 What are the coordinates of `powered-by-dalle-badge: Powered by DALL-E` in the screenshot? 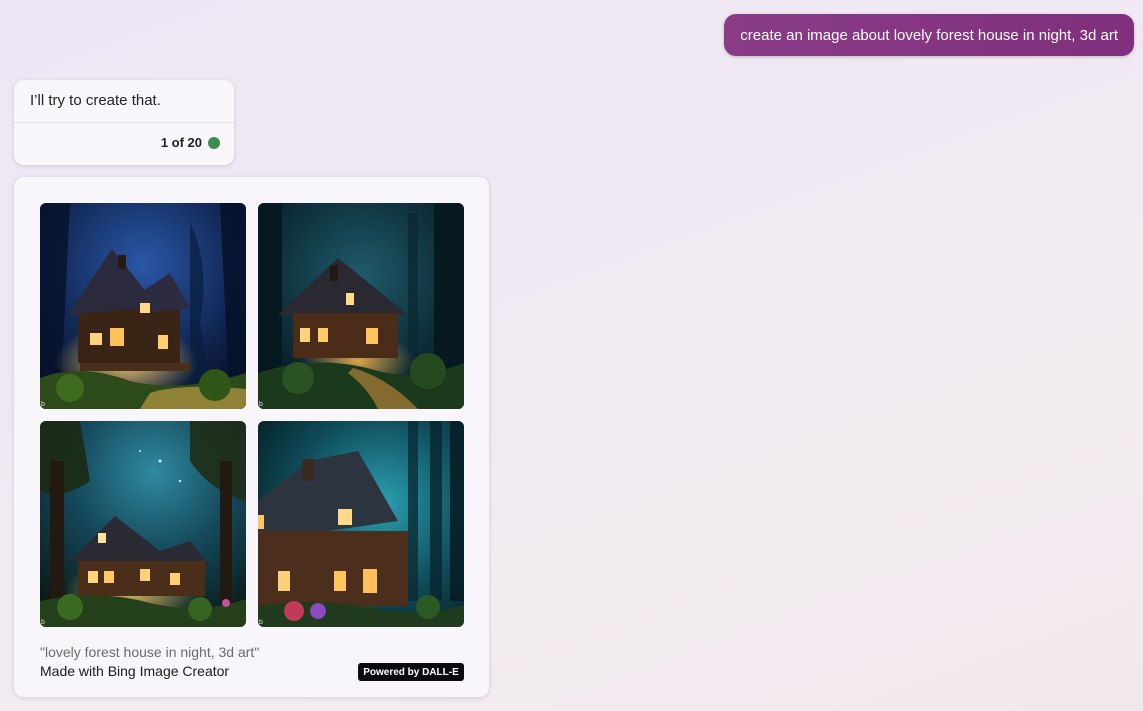 It's located at (411, 672).